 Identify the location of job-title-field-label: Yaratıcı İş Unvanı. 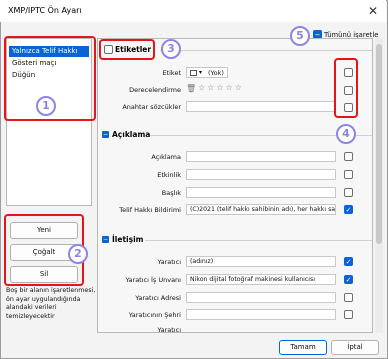
(153, 280).